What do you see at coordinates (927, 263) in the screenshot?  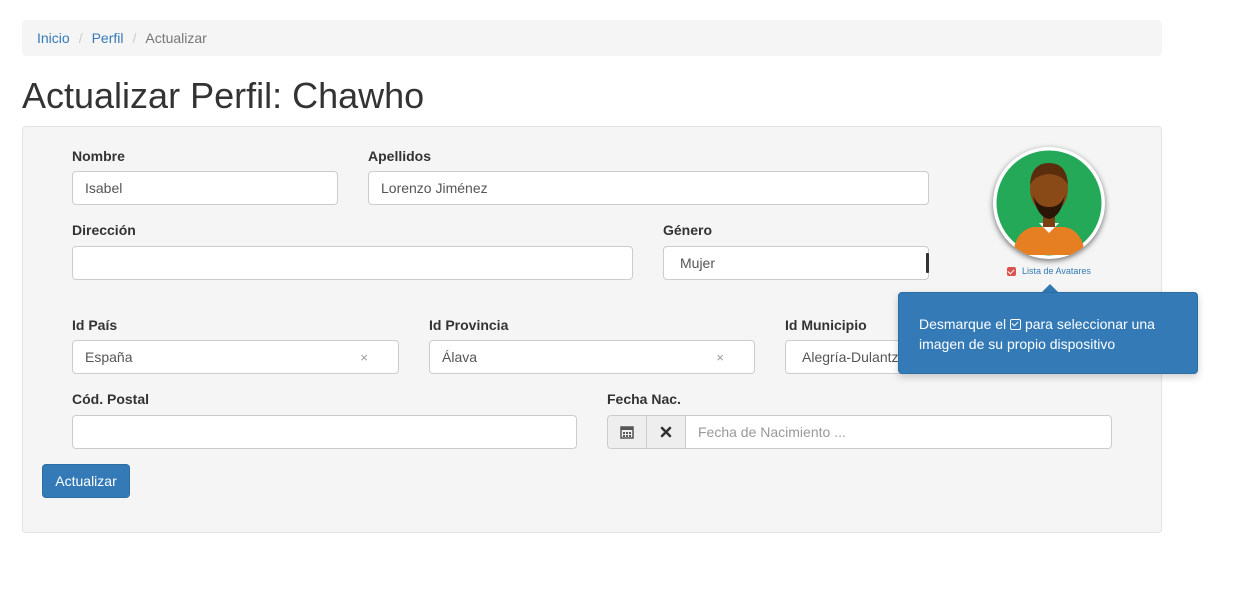 I see `select-caret-icon` at bounding box center [927, 263].